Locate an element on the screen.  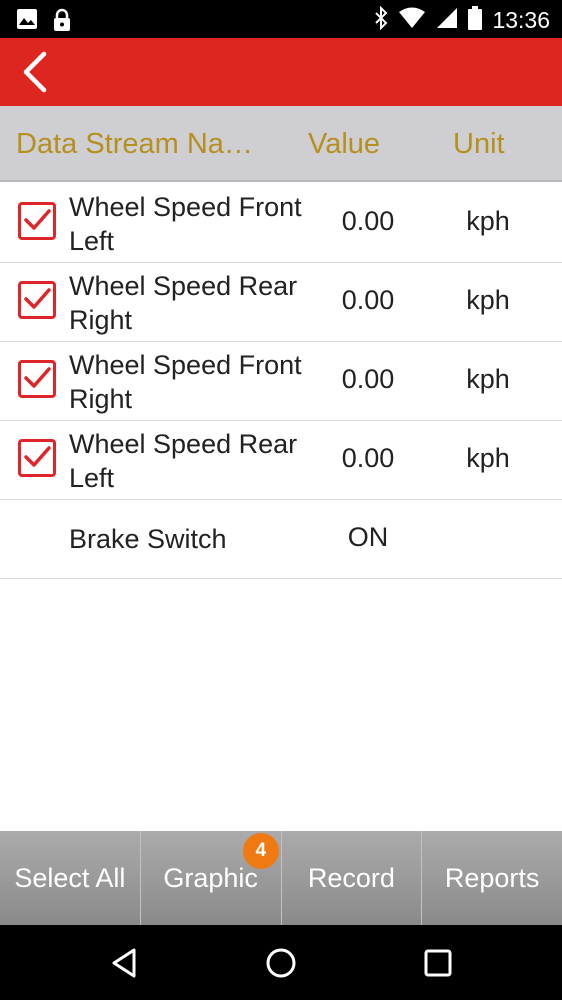
table-row: Wheel Speed Rear Right 0.00 kph is located at coordinates (281, 302).